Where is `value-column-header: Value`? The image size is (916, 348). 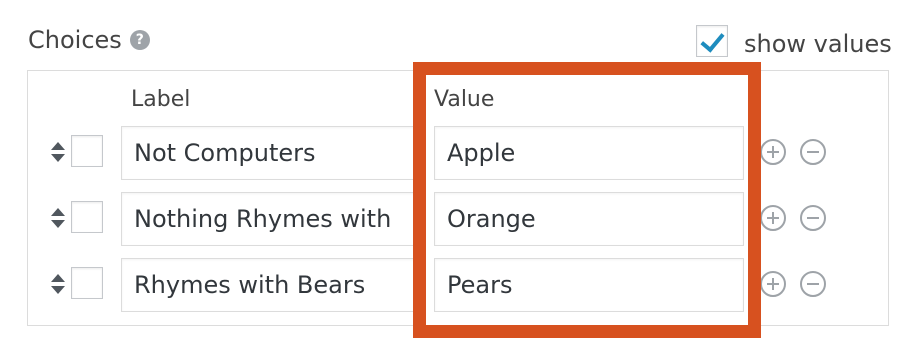
value-column-header: Value is located at coordinates (464, 99).